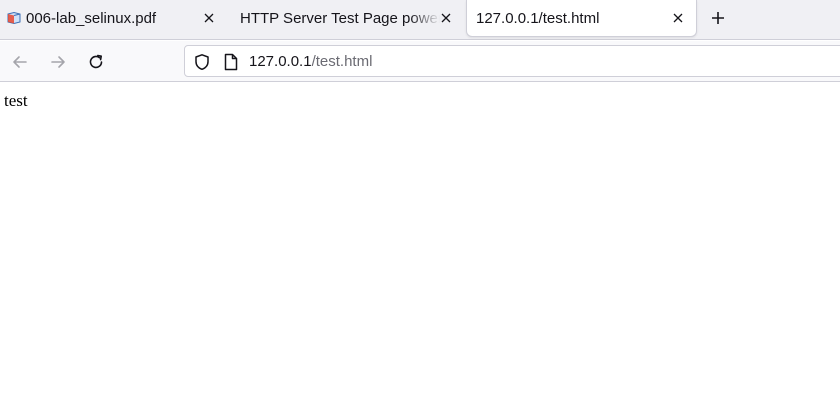  I want to click on tab-title: HTTP Server Test Page powered by, so click(340, 18).